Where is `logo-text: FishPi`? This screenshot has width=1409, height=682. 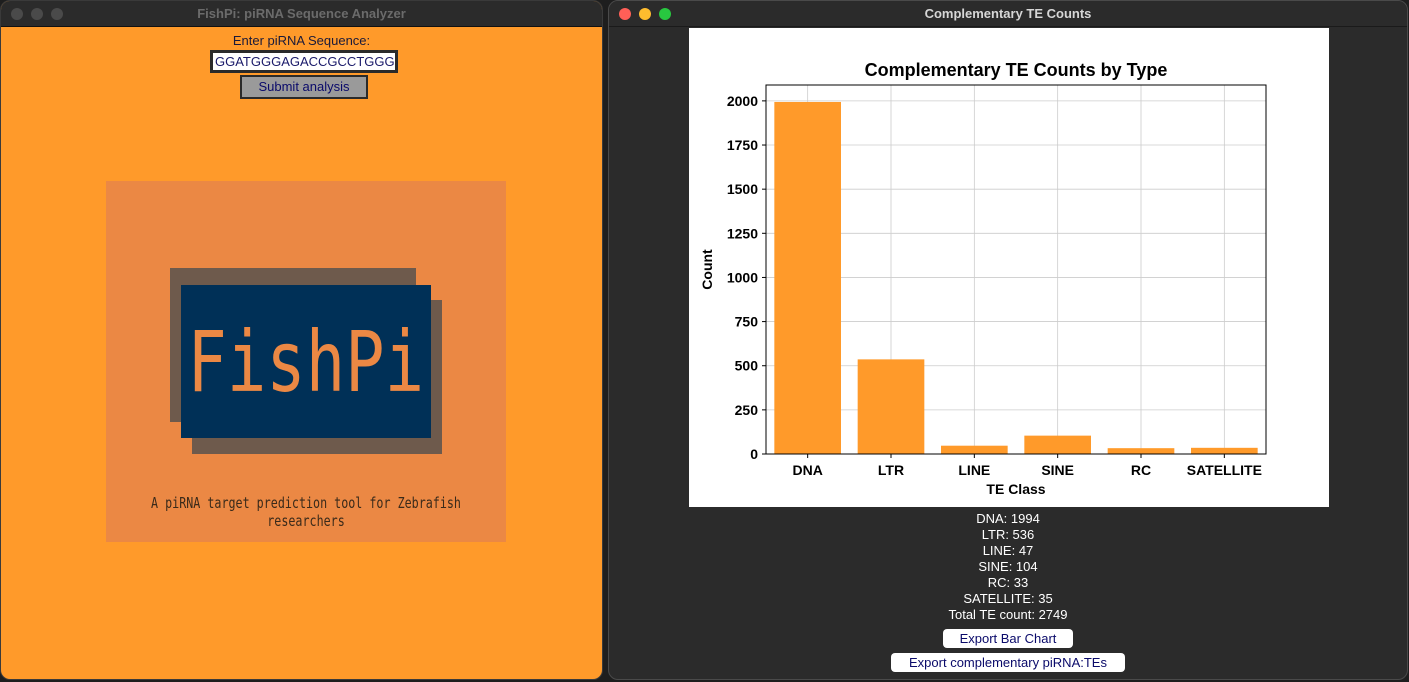
logo-text: FishPi is located at coordinates (306, 361).